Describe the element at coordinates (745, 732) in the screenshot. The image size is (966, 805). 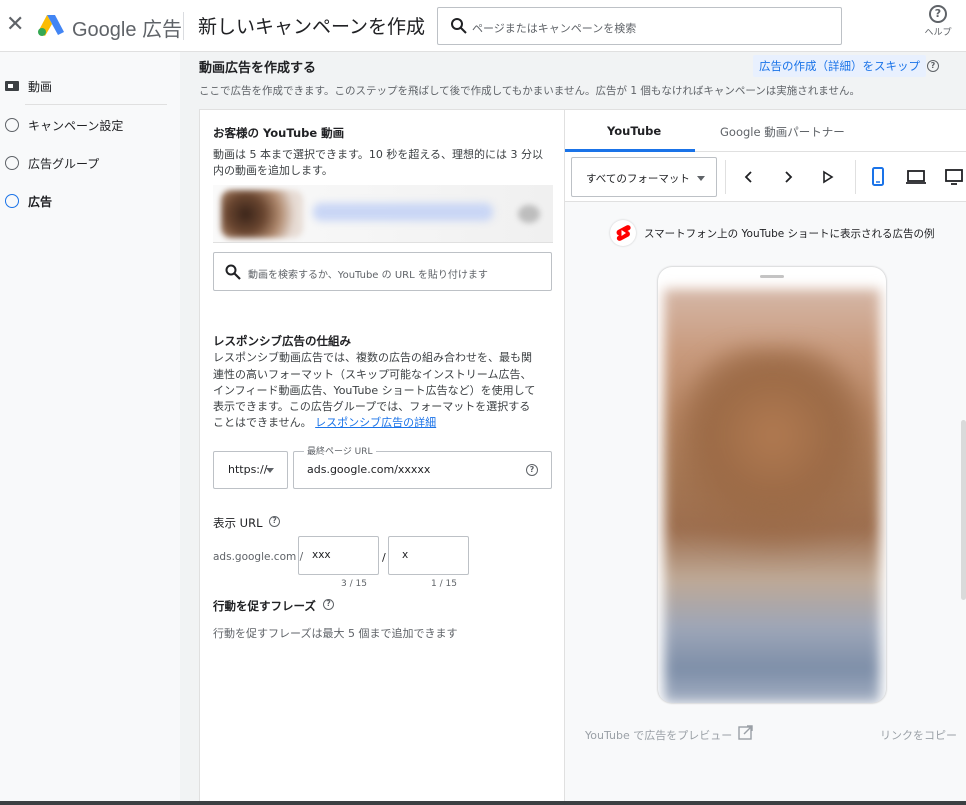
I see `open-in-new-icon` at that location.